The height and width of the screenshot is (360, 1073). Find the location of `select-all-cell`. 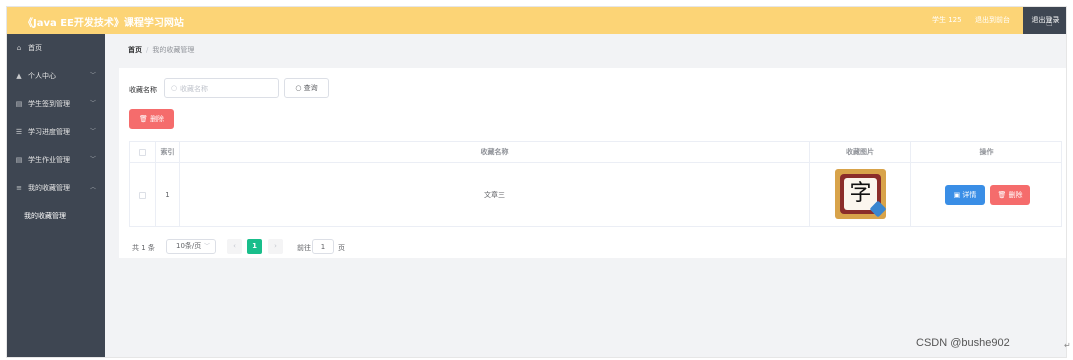

select-all-cell is located at coordinates (143, 152).